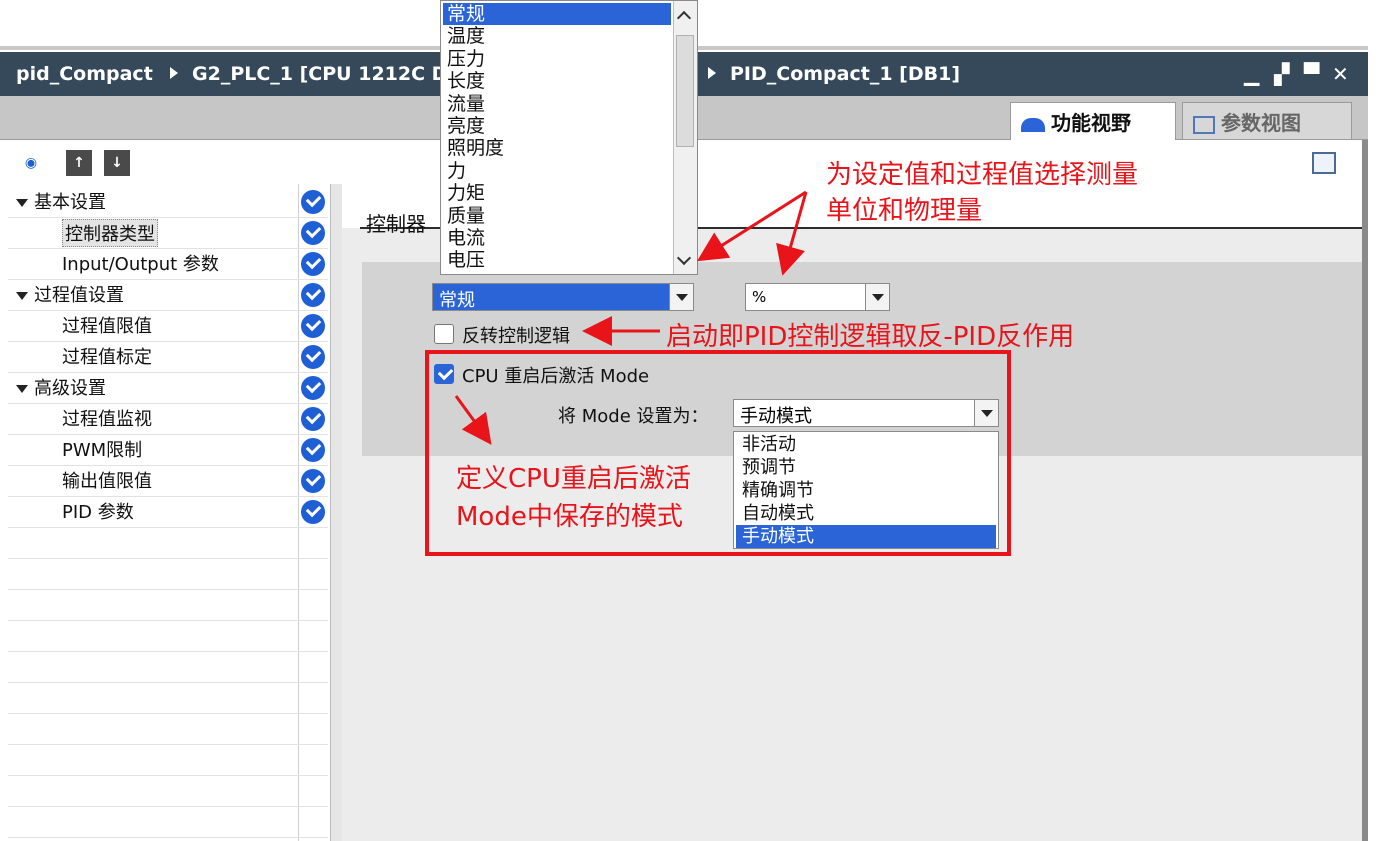 This screenshot has width=1380, height=841. Describe the element at coordinates (396, 224) in the screenshot. I see `section-title: 控制器` at that location.